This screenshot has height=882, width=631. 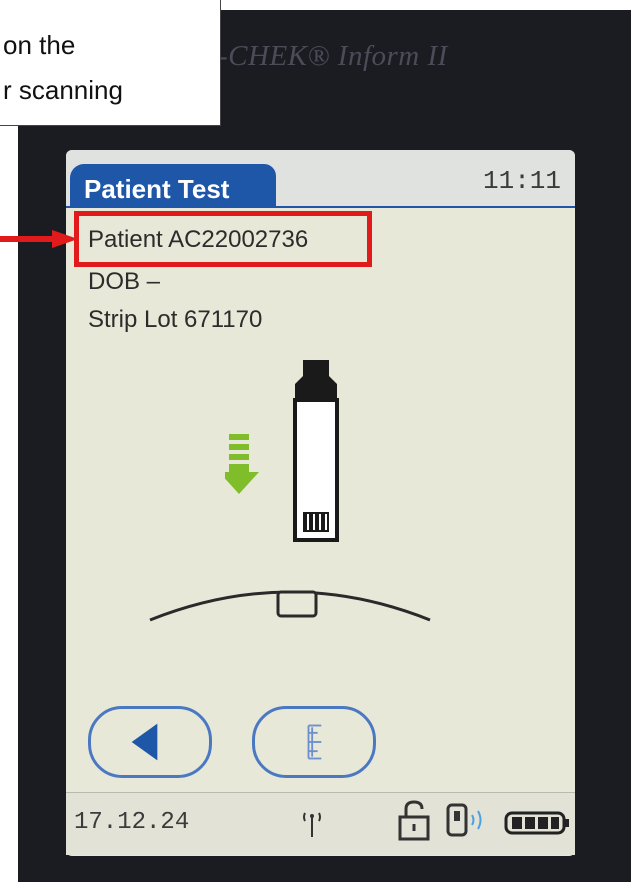 I want to click on strip-lot: Strip Lot 671170, so click(x=175, y=319).